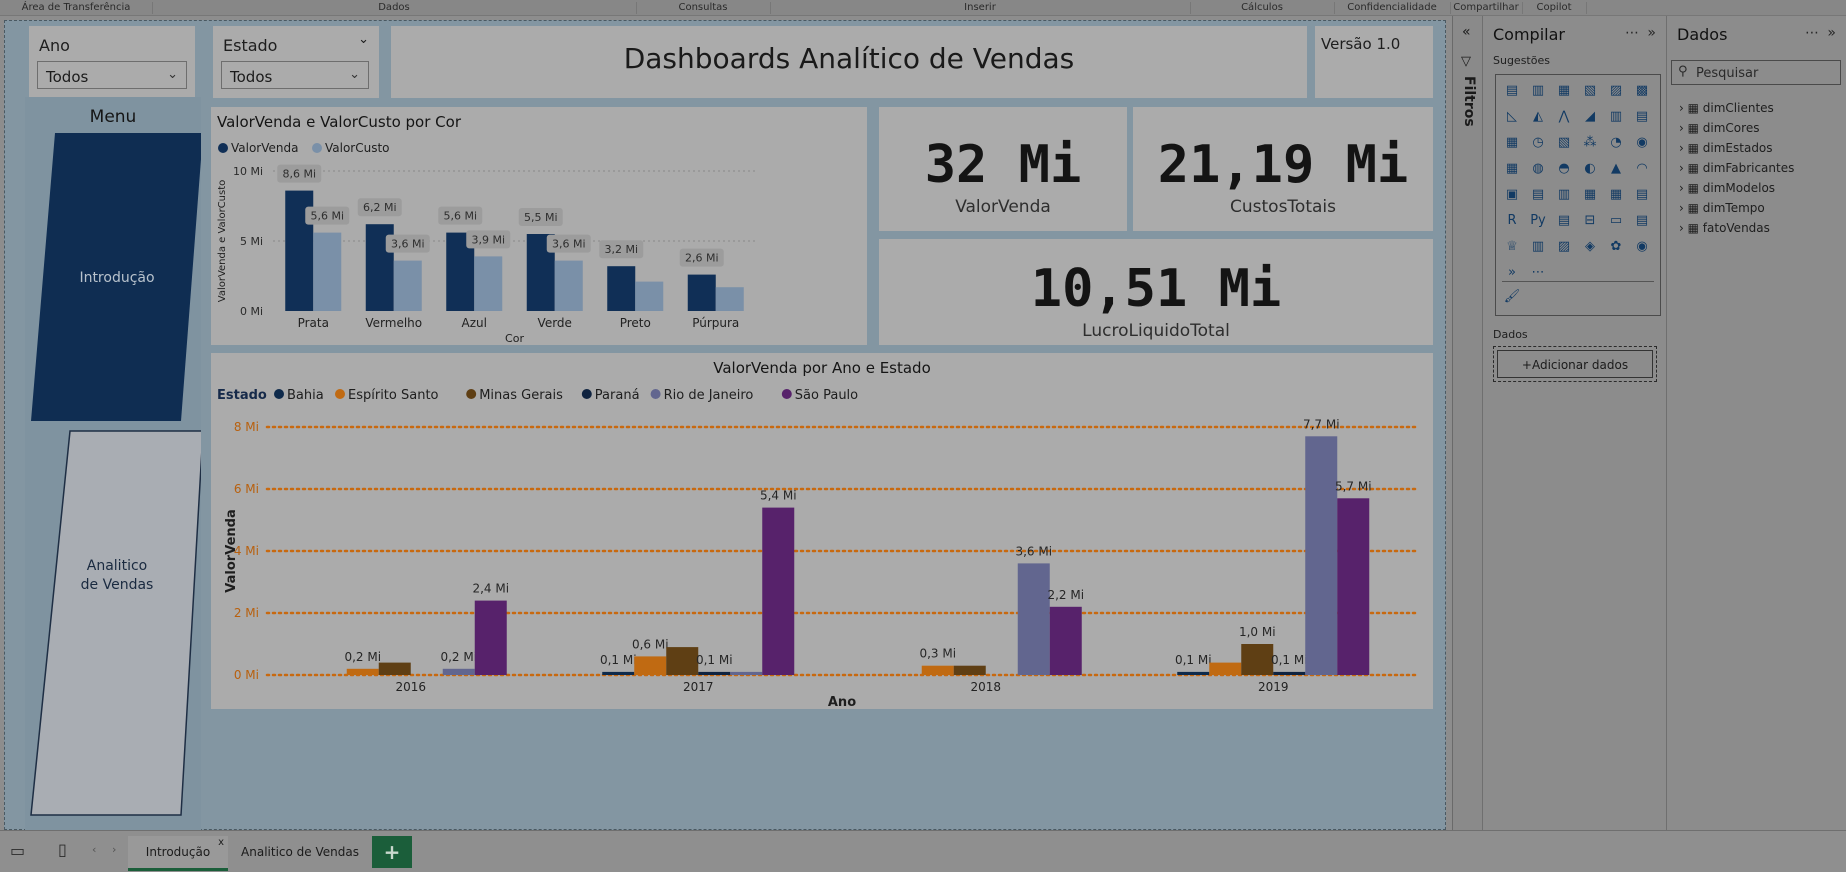  What do you see at coordinates (62, 849) in the screenshot?
I see `mobile-view-icon: ▯` at bounding box center [62, 849].